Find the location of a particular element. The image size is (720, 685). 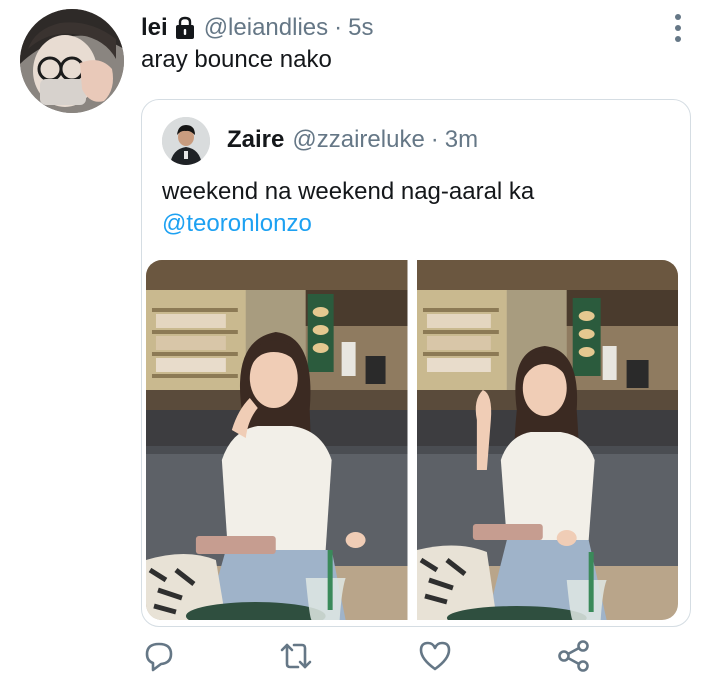

quoted-tweet-header: Zaire @zzaireluke · 3m is located at coordinates (352, 140).